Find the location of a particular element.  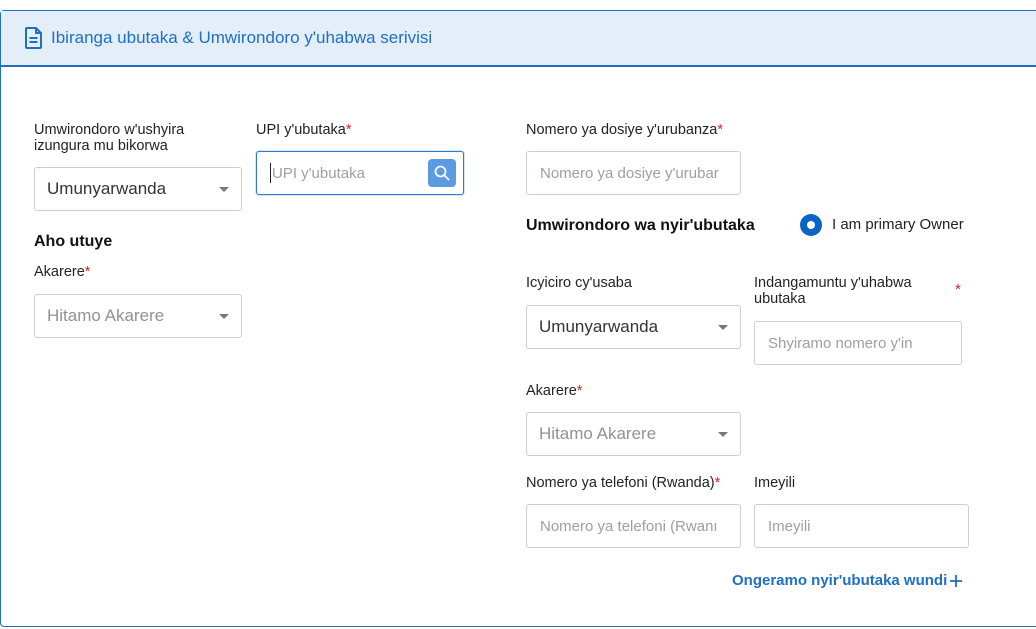

primary-owner-option: I am primary Owner is located at coordinates (882, 225).